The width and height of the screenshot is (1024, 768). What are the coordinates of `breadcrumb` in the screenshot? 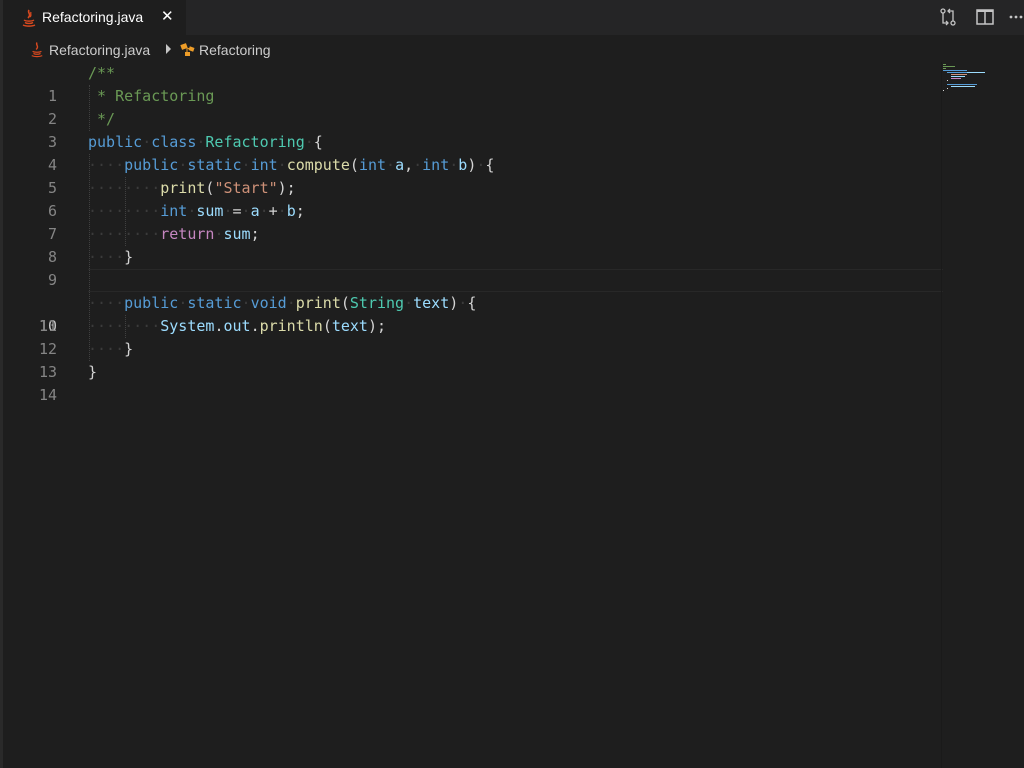 It's located at (513, 50).